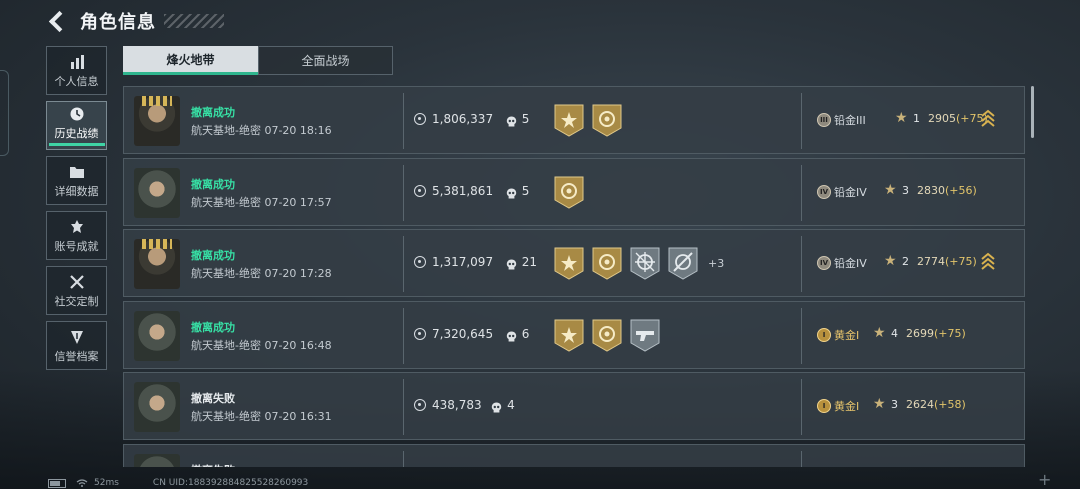  What do you see at coordinates (82, 483) in the screenshot?
I see `wifi-icon` at bounding box center [82, 483].